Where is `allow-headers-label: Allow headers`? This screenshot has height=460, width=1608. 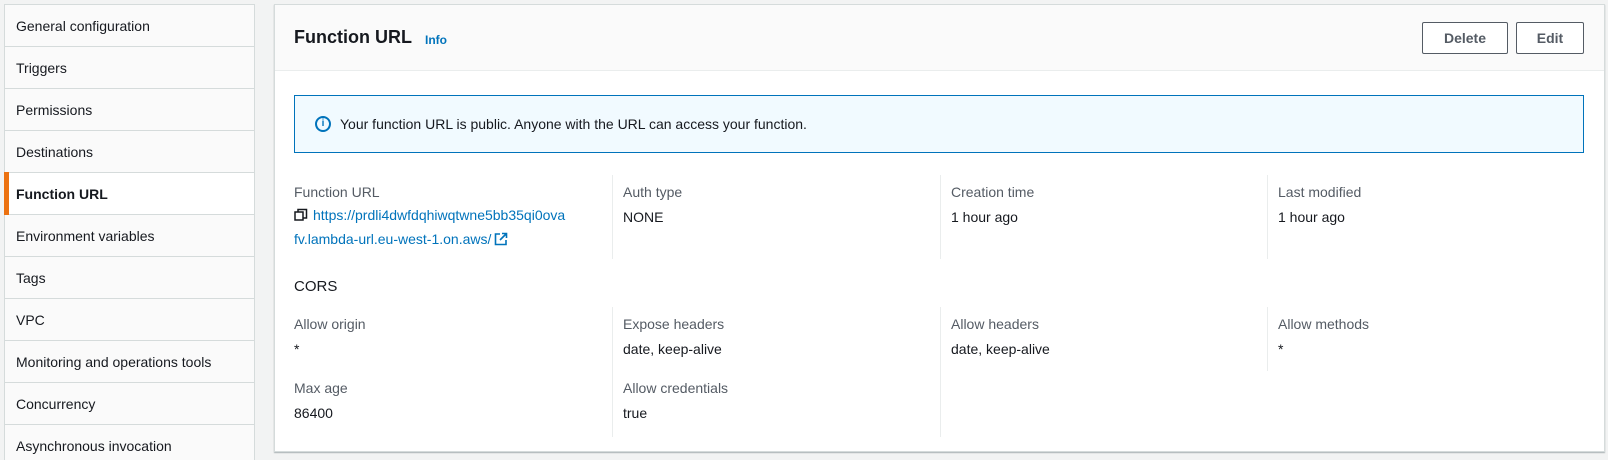
allow-headers-label: Allow headers is located at coordinates (995, 324).